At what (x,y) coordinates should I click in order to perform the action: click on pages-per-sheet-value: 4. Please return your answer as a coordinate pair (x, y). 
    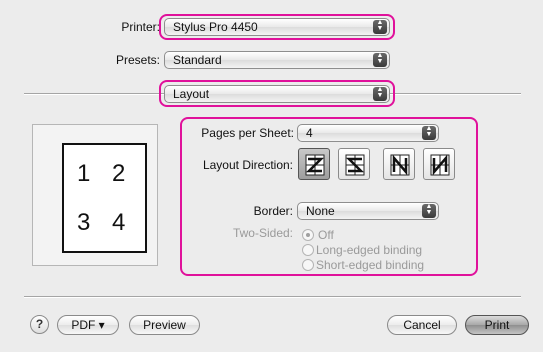
    Looking at the image, I should click on (309, 133).